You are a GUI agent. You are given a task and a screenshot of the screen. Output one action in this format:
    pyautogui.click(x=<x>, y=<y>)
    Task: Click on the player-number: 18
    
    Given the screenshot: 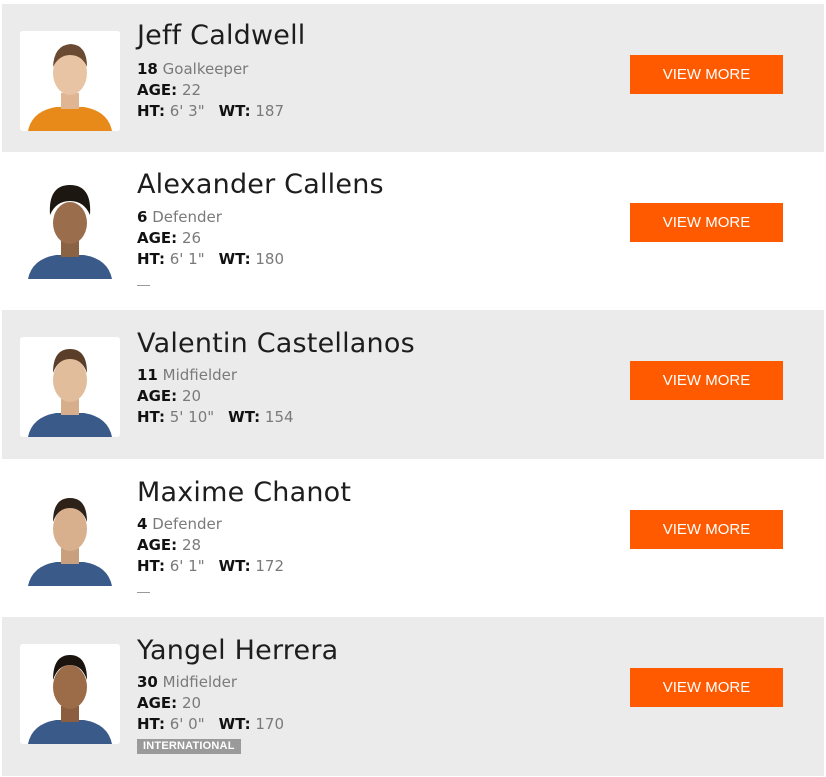 What is the action you would take?
    pyautogui.click(x=147, y=69)
    